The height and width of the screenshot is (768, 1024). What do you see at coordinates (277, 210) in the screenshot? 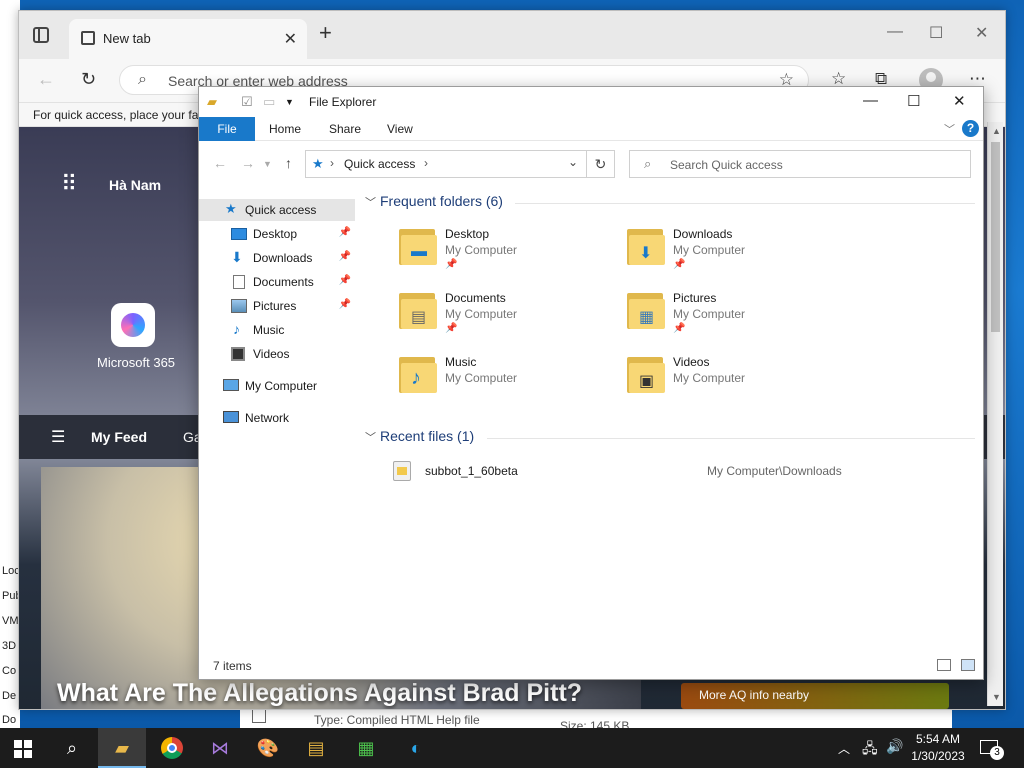
I see `nav-item-quick-access: ★ Quick access` at bounding box center [277, 210].